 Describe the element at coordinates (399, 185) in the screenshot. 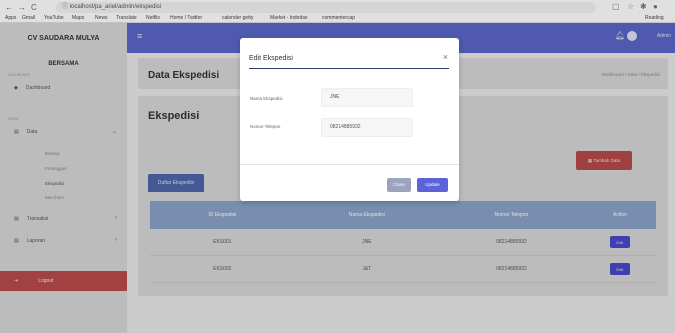

I see `close-button: Close` at that location.